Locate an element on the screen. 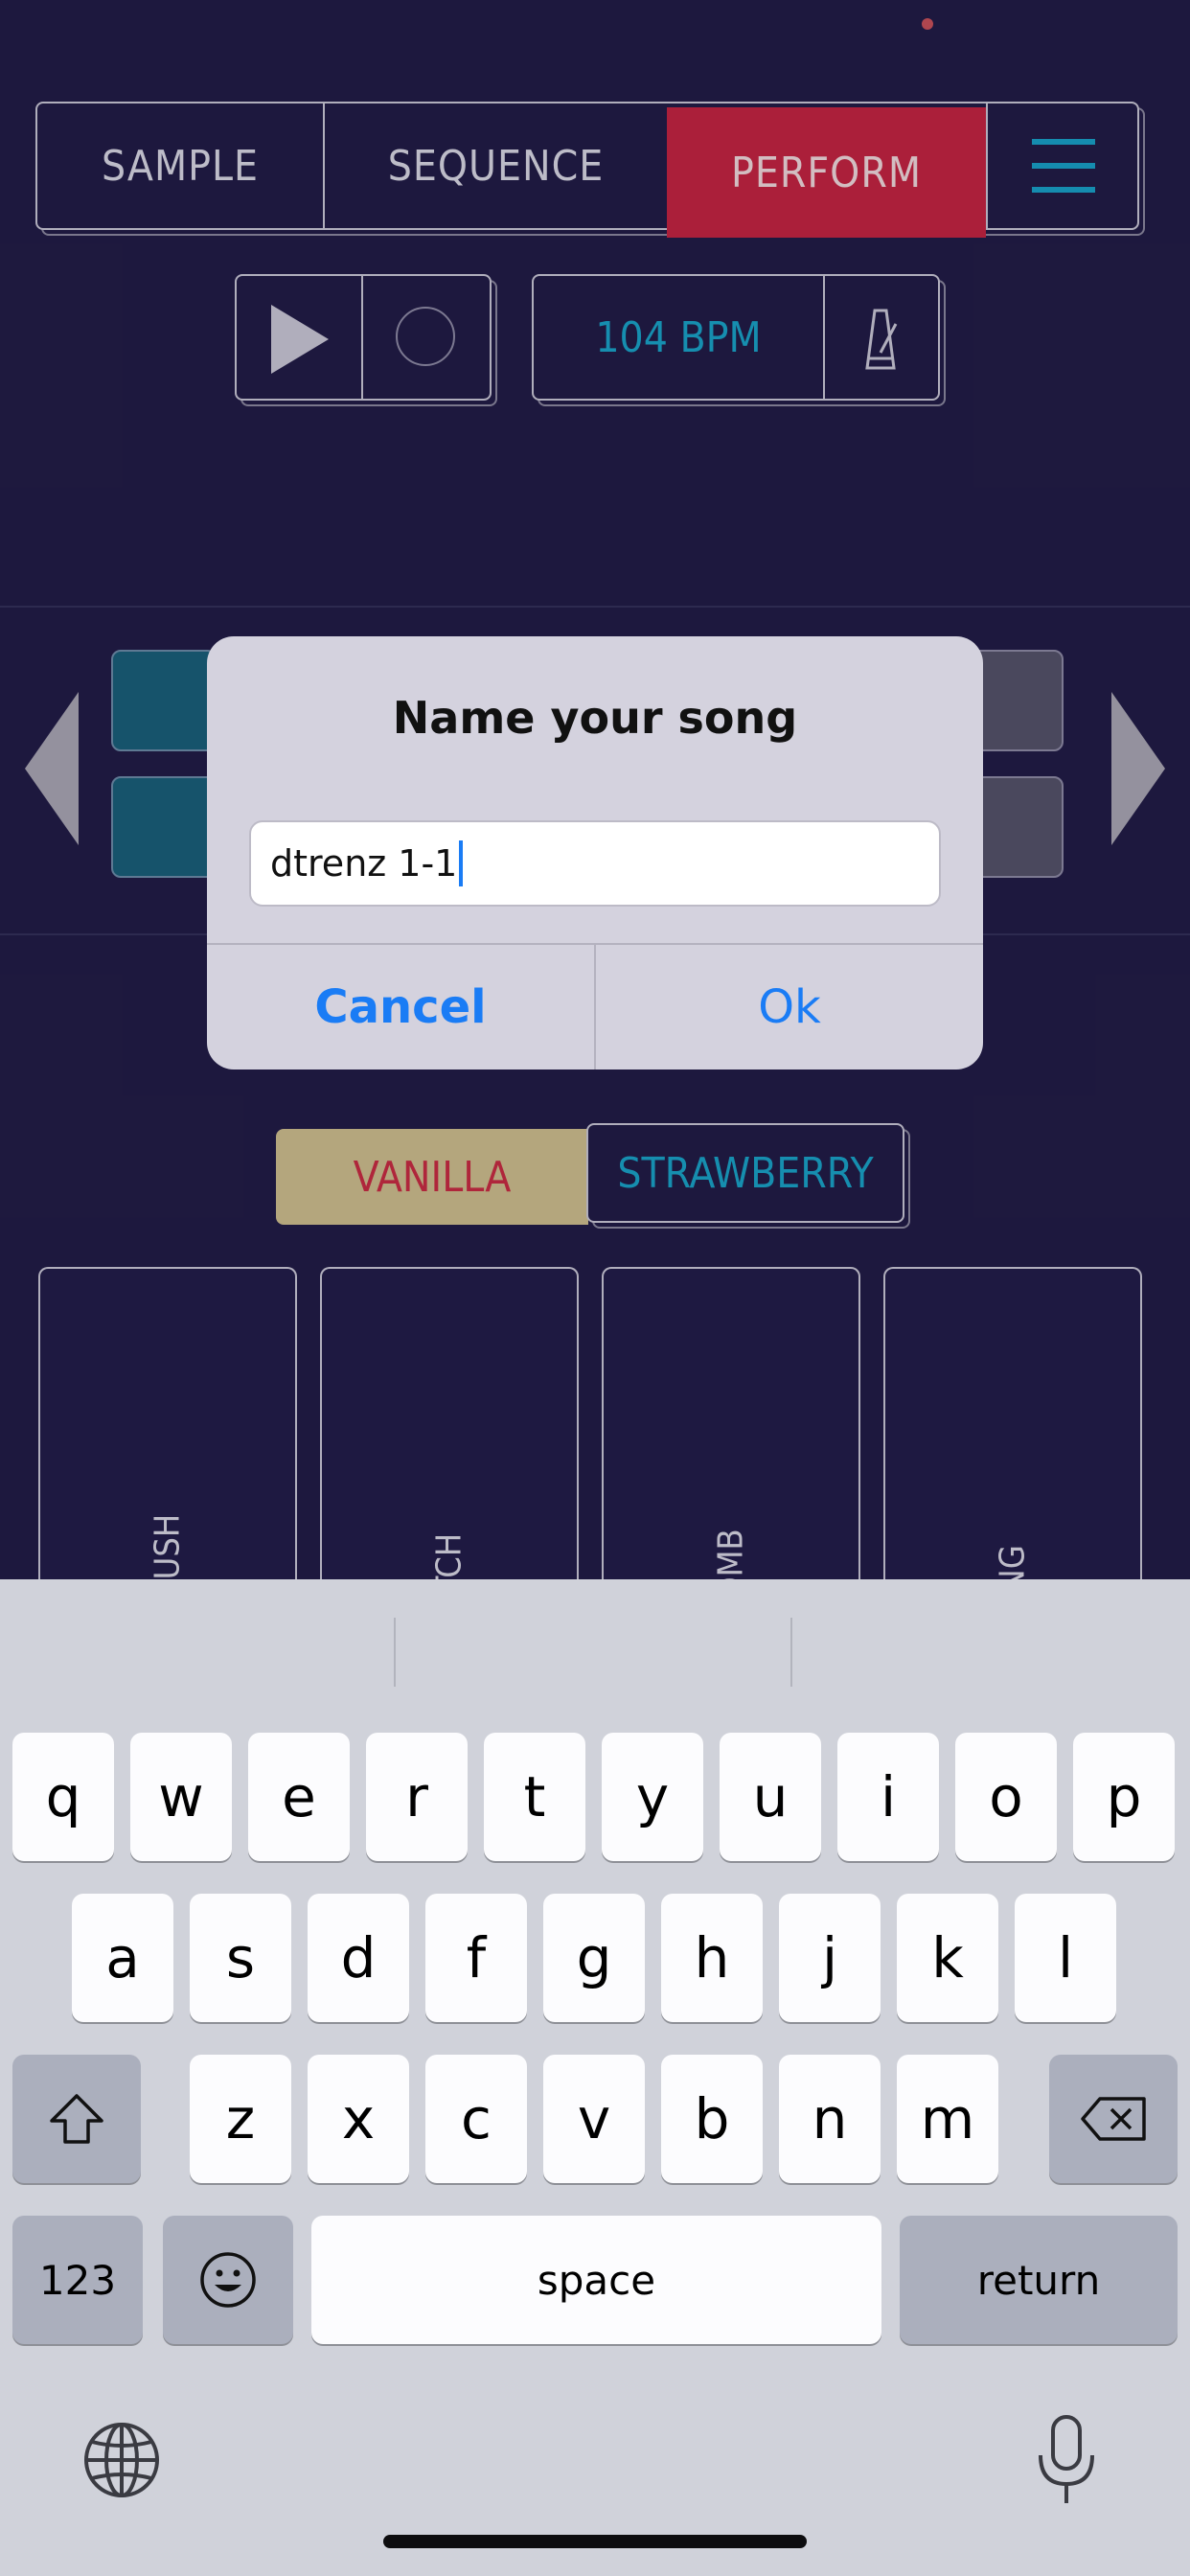 The height and width of the screenshot is (2576, 1190). backspace-icon is located at coordinates (1113, 2119).